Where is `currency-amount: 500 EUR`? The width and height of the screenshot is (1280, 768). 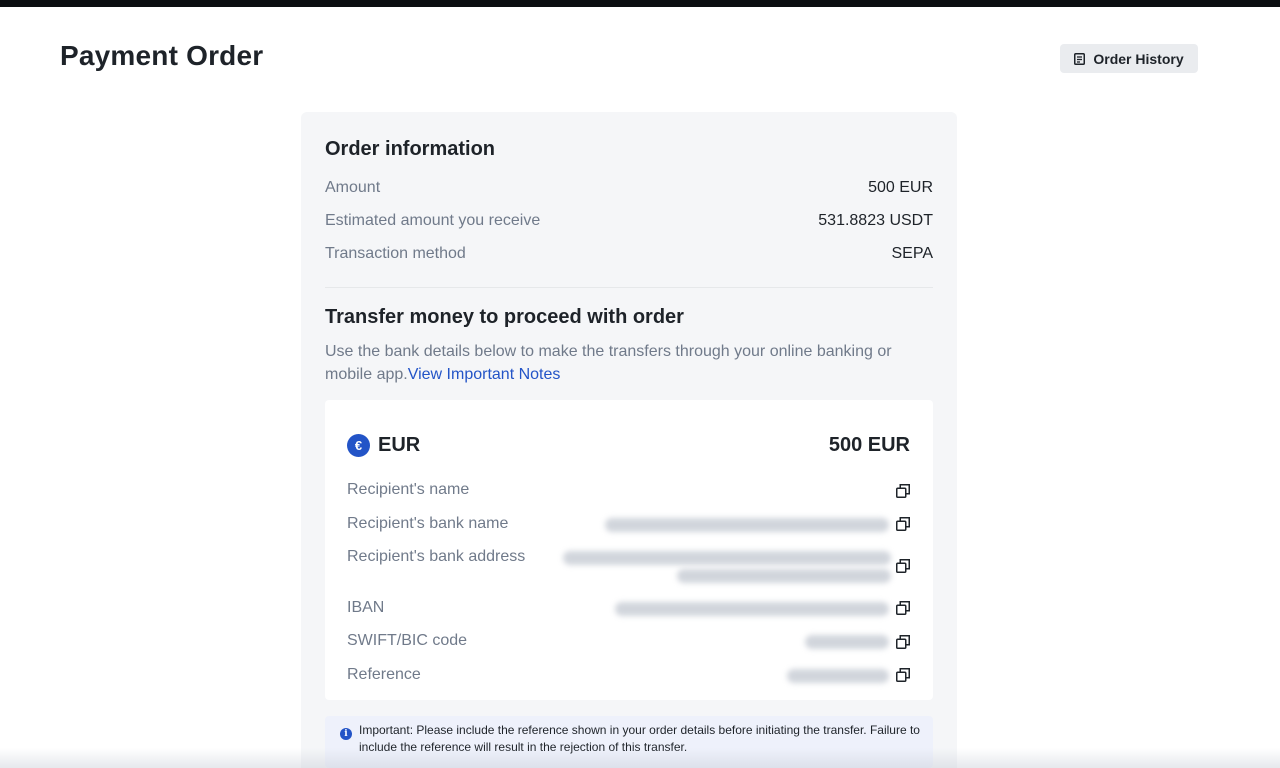
currency-amount: 500 EUR is located at coordinates (869, 444).